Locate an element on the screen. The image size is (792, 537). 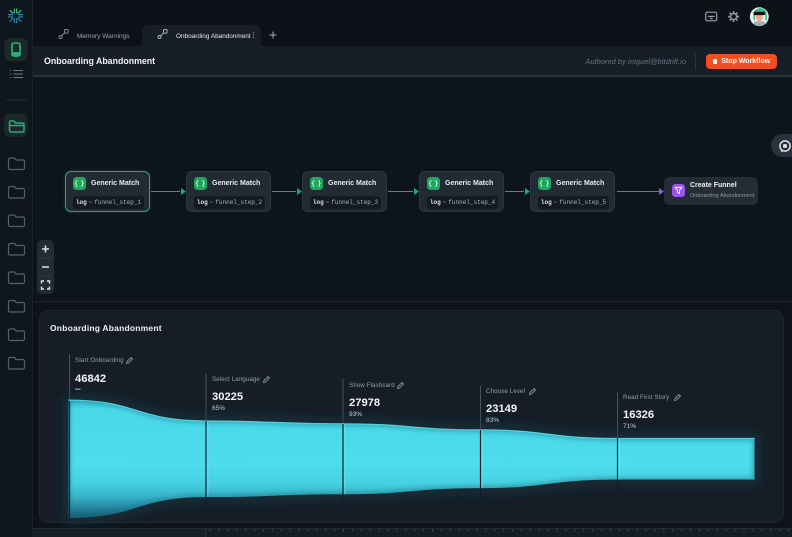
svg-text: 30225 is located at coordinates (227, 397).